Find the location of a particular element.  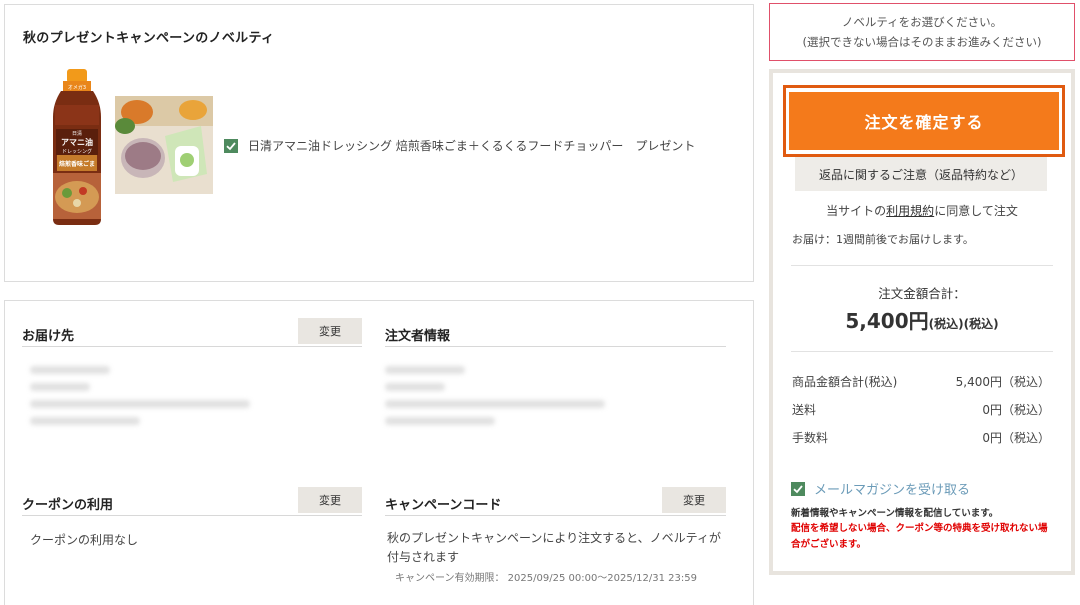

total-tax-note-2: (税込) is located at coordinates (981, 324).